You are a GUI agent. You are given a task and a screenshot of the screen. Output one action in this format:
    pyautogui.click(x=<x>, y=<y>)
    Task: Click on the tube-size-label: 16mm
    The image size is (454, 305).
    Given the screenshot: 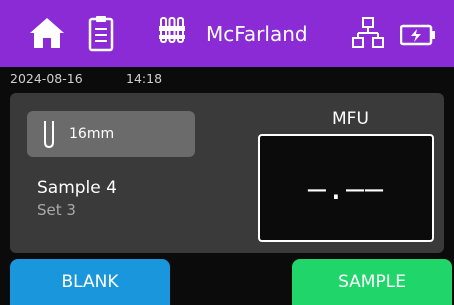 What is the action you would take?
    pyautogui.click(x=92, y=134)
    